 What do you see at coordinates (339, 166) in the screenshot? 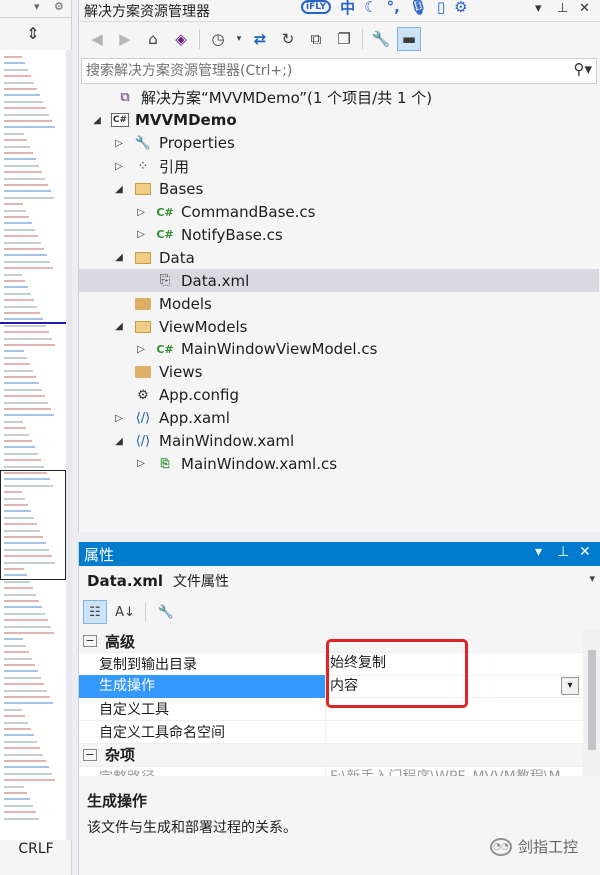
I see `tree-item: ▷ ⁘ 引用` at bounding box center [339, 166].